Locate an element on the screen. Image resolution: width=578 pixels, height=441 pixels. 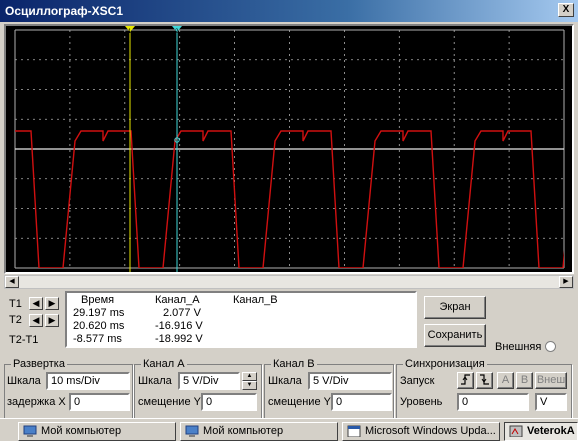
t1-right-arrow-button: ▶ is located at coordinates (52, 303).